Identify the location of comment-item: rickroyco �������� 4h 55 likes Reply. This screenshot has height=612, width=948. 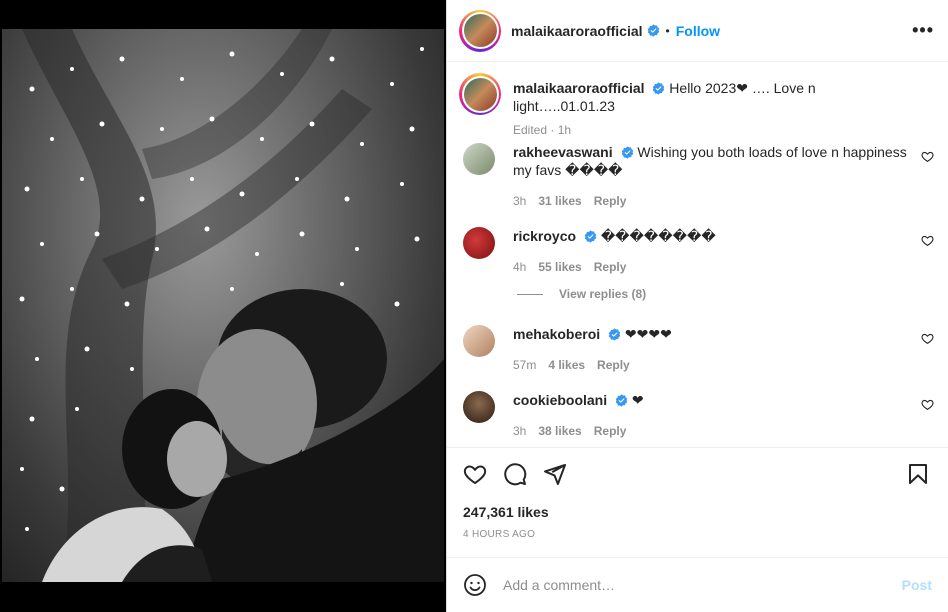
(698, 251).